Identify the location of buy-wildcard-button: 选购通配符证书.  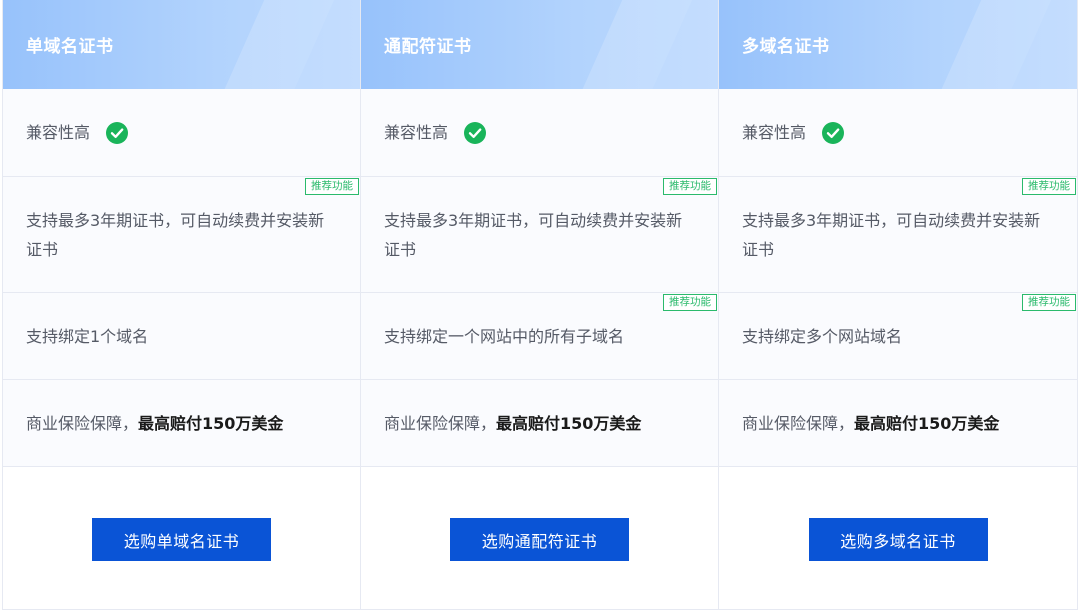
(539, 539).